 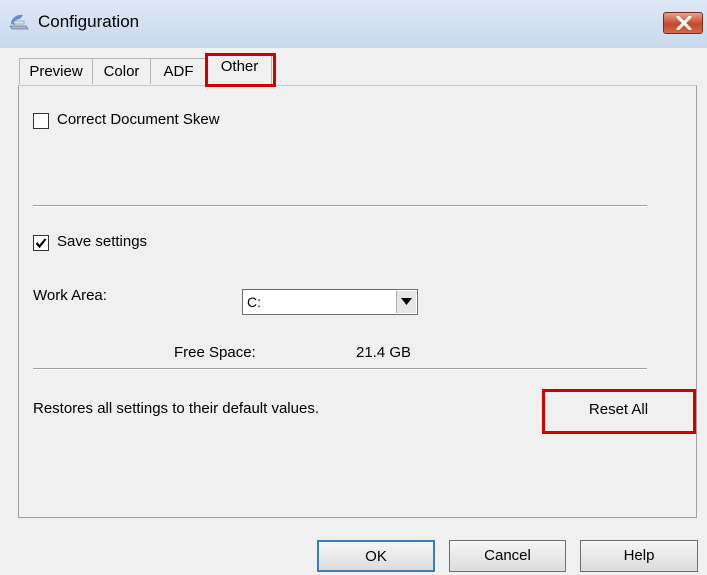 I want to click on chevron-down-icon, so click(x=406, y=301).